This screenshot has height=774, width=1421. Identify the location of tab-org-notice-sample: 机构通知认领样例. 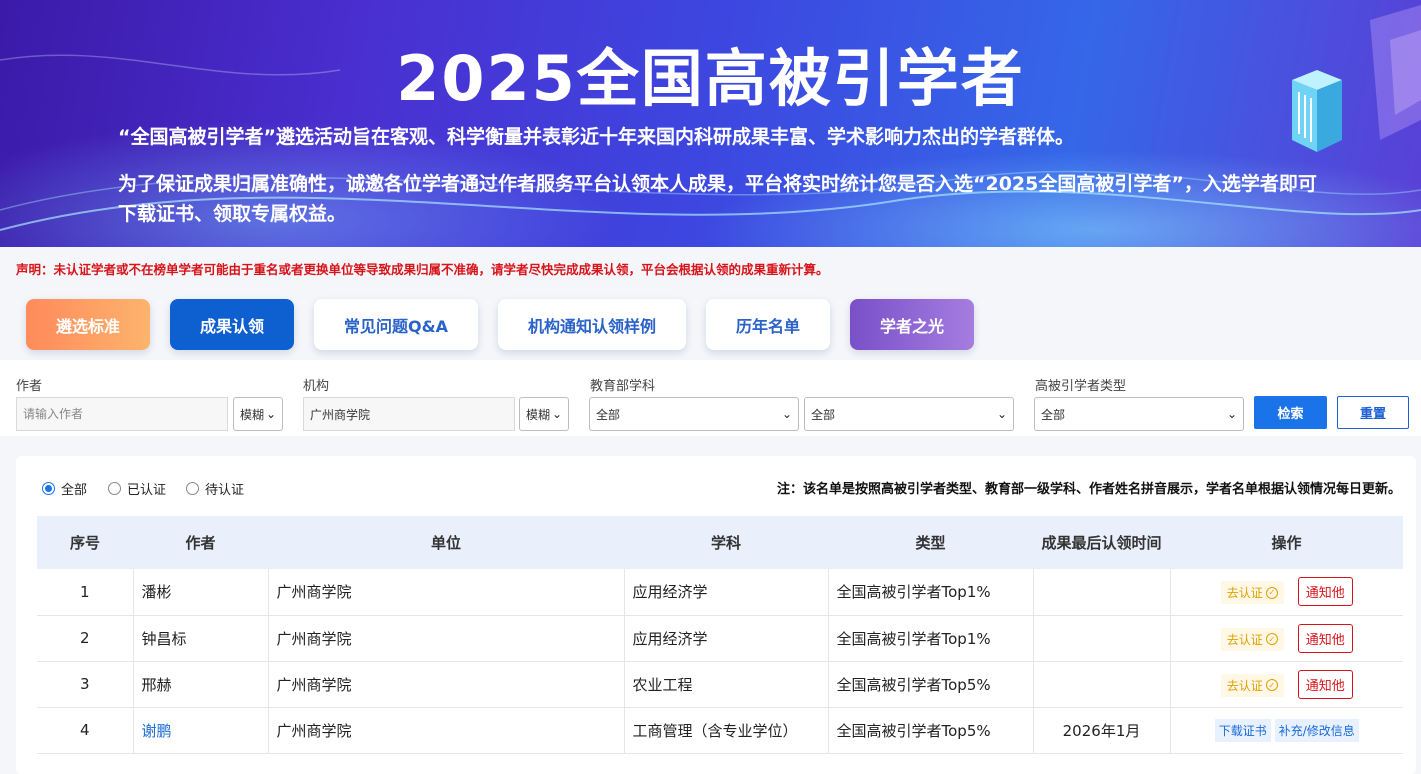
(592, 324).